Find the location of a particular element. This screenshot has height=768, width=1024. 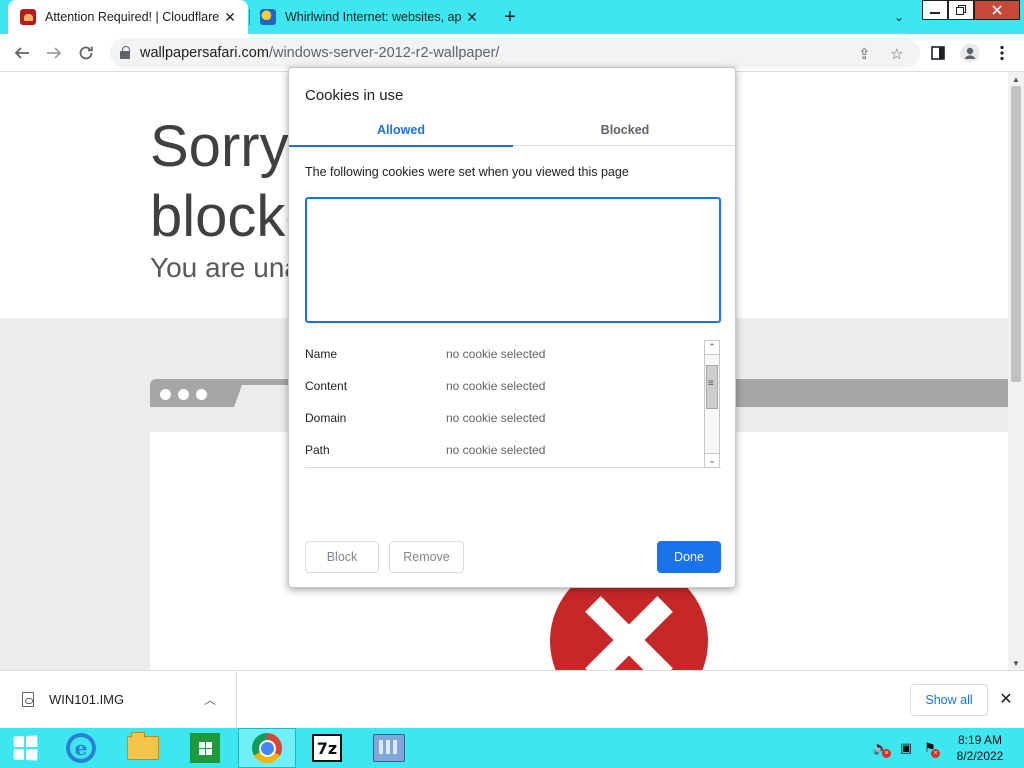

back-button is located at coordinates (22, 53).